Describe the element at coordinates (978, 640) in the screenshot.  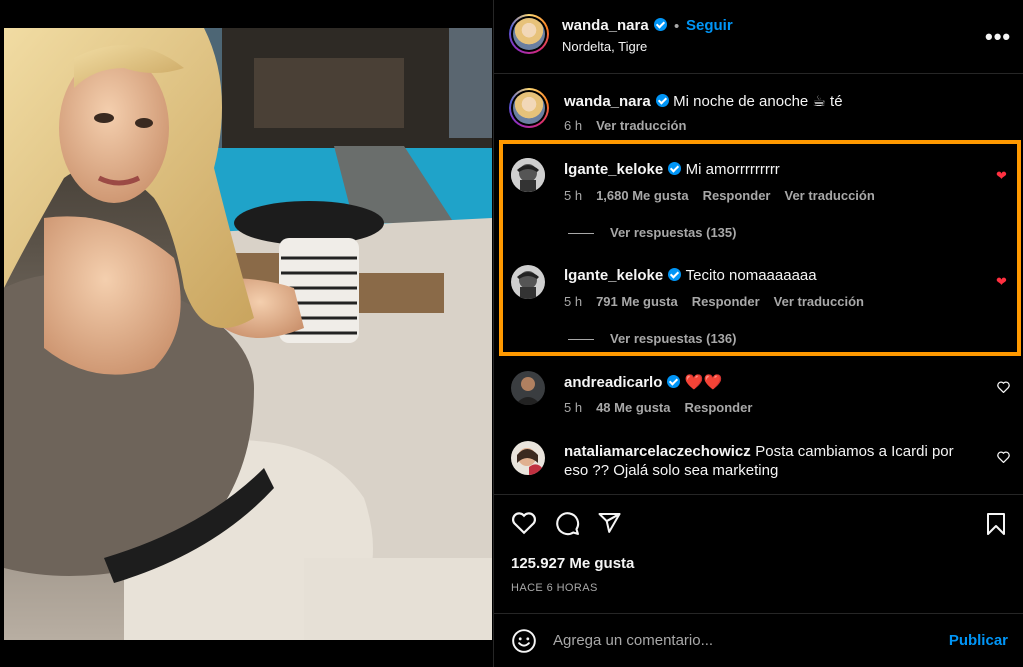
I see `publish-button: Publicar` at that location.